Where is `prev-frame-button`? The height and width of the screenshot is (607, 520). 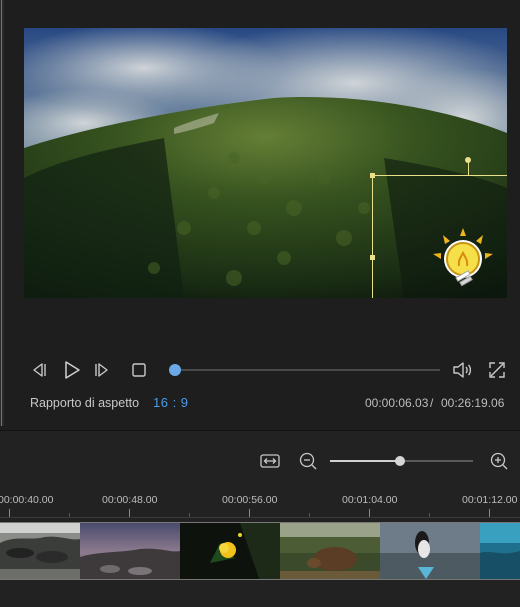 prev-frame-button is located at coordinates (38, 370).